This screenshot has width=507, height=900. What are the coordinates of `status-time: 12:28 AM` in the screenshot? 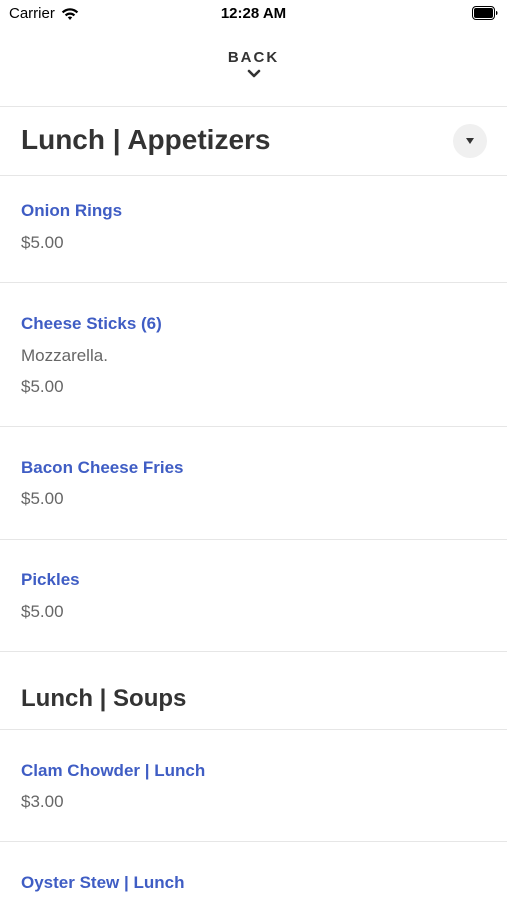 It's located at (253, 13).